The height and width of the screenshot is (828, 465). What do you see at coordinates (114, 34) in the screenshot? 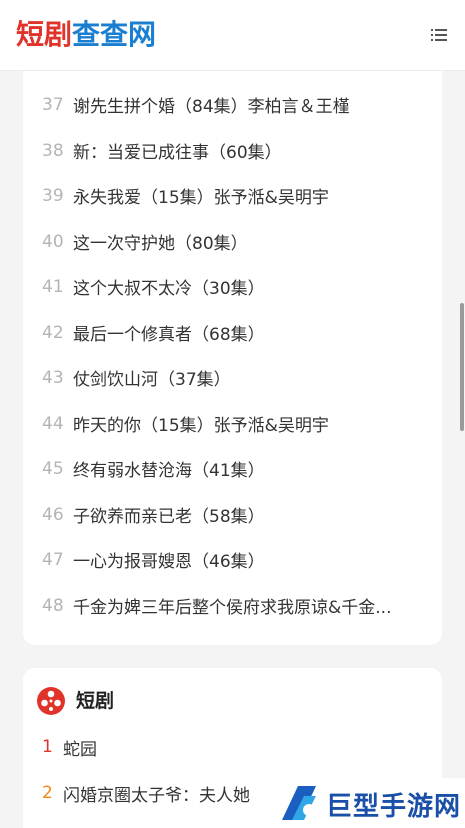
I see `logo-part2: 查查网` at bounding box center [114, 34].